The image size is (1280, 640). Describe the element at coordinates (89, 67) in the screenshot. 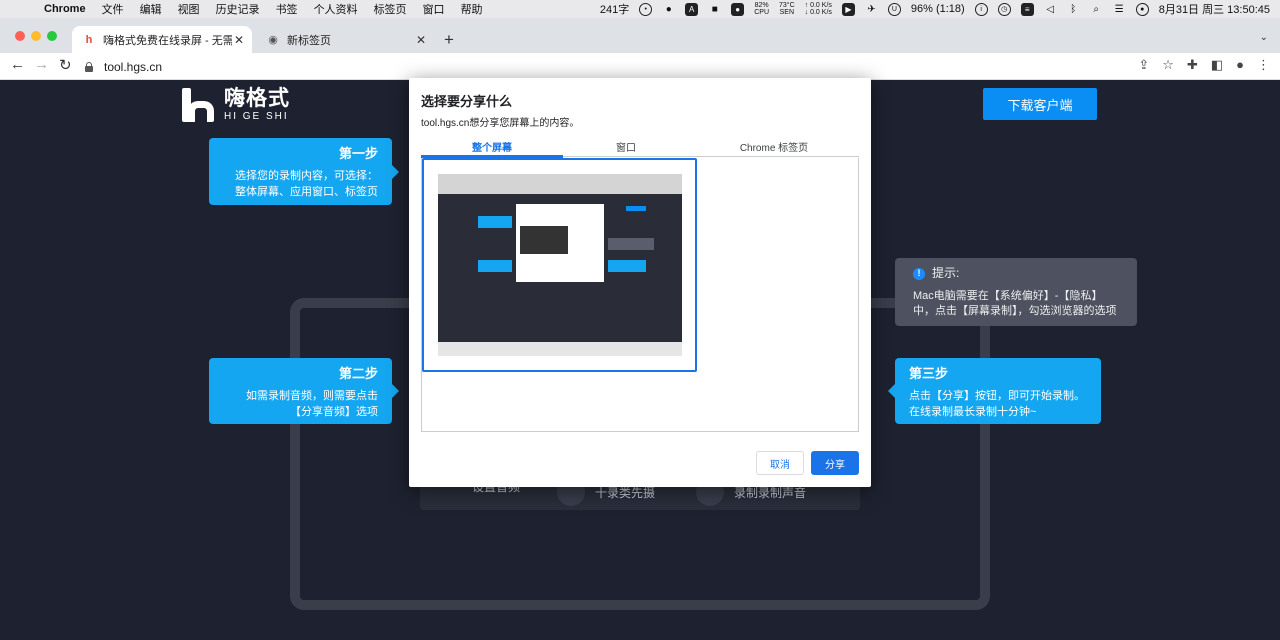

I see `lock-icon` at that location.